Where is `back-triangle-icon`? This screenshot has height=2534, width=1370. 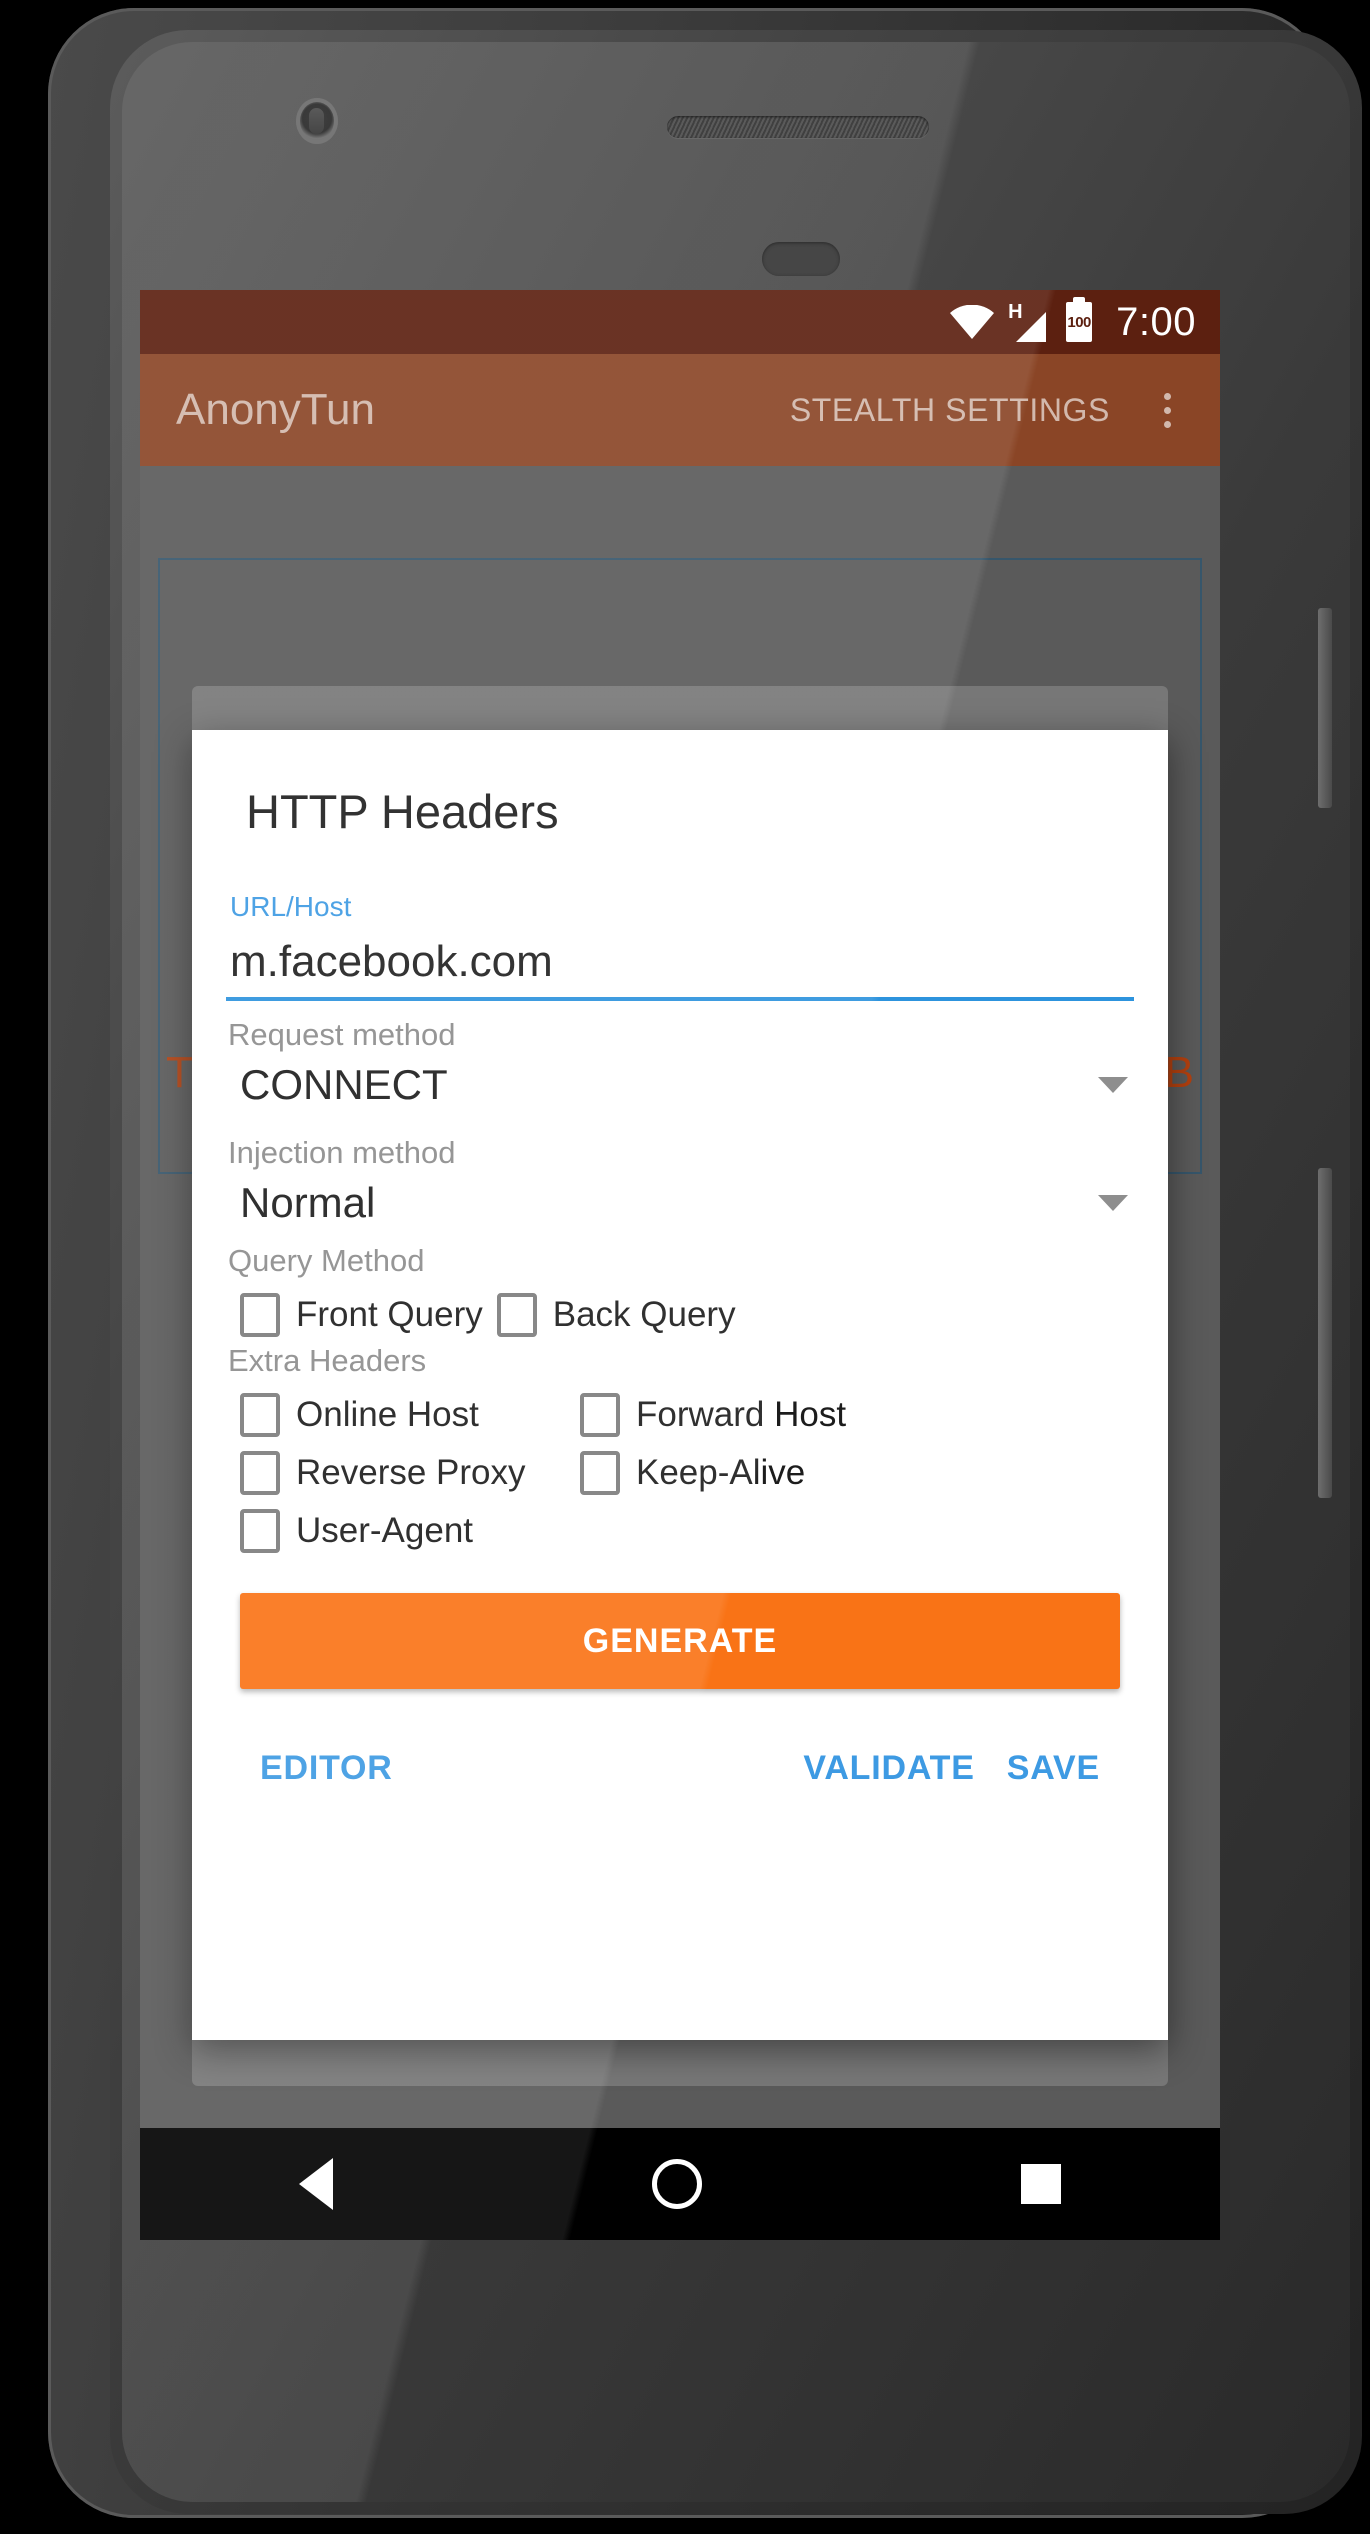
back-triangle-icon is located at coordinates (316, 2184).